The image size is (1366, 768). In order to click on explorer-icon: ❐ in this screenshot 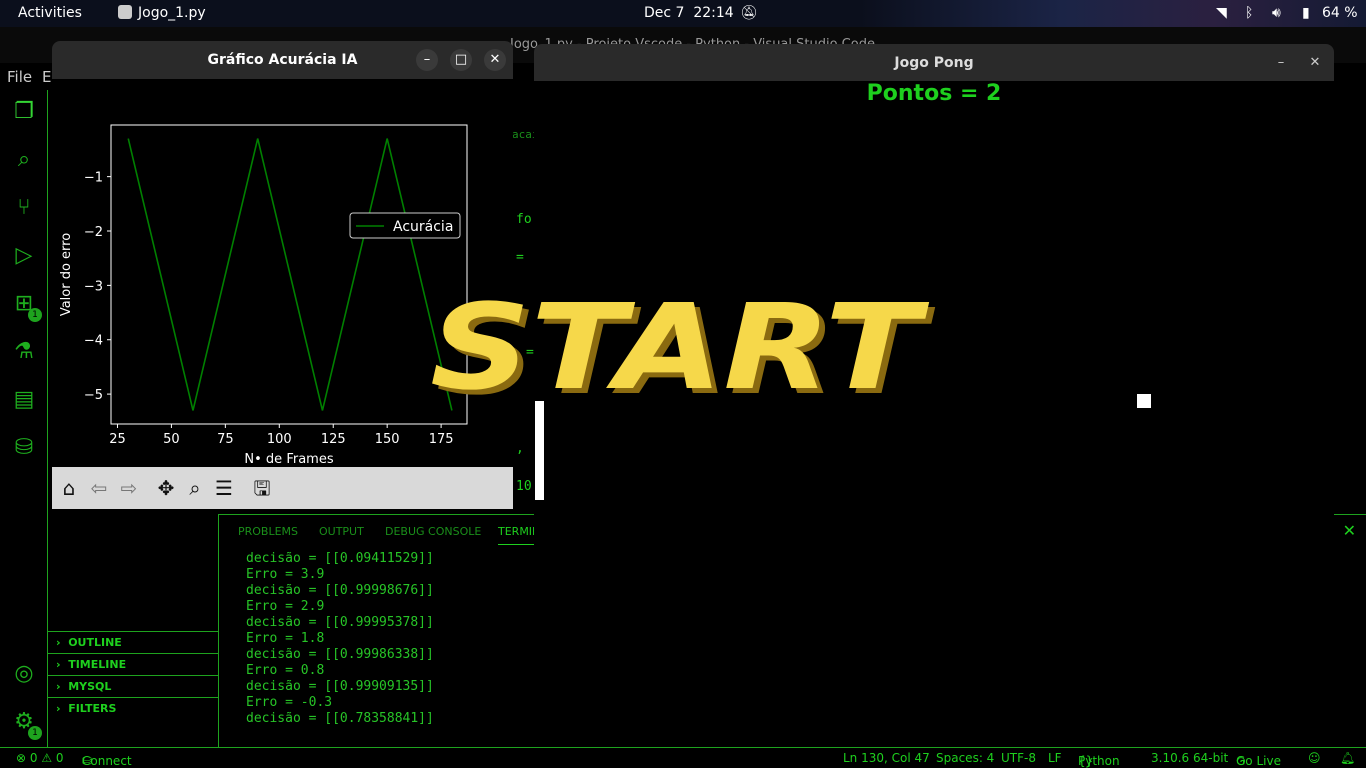, I will do `click(24, 112)`.